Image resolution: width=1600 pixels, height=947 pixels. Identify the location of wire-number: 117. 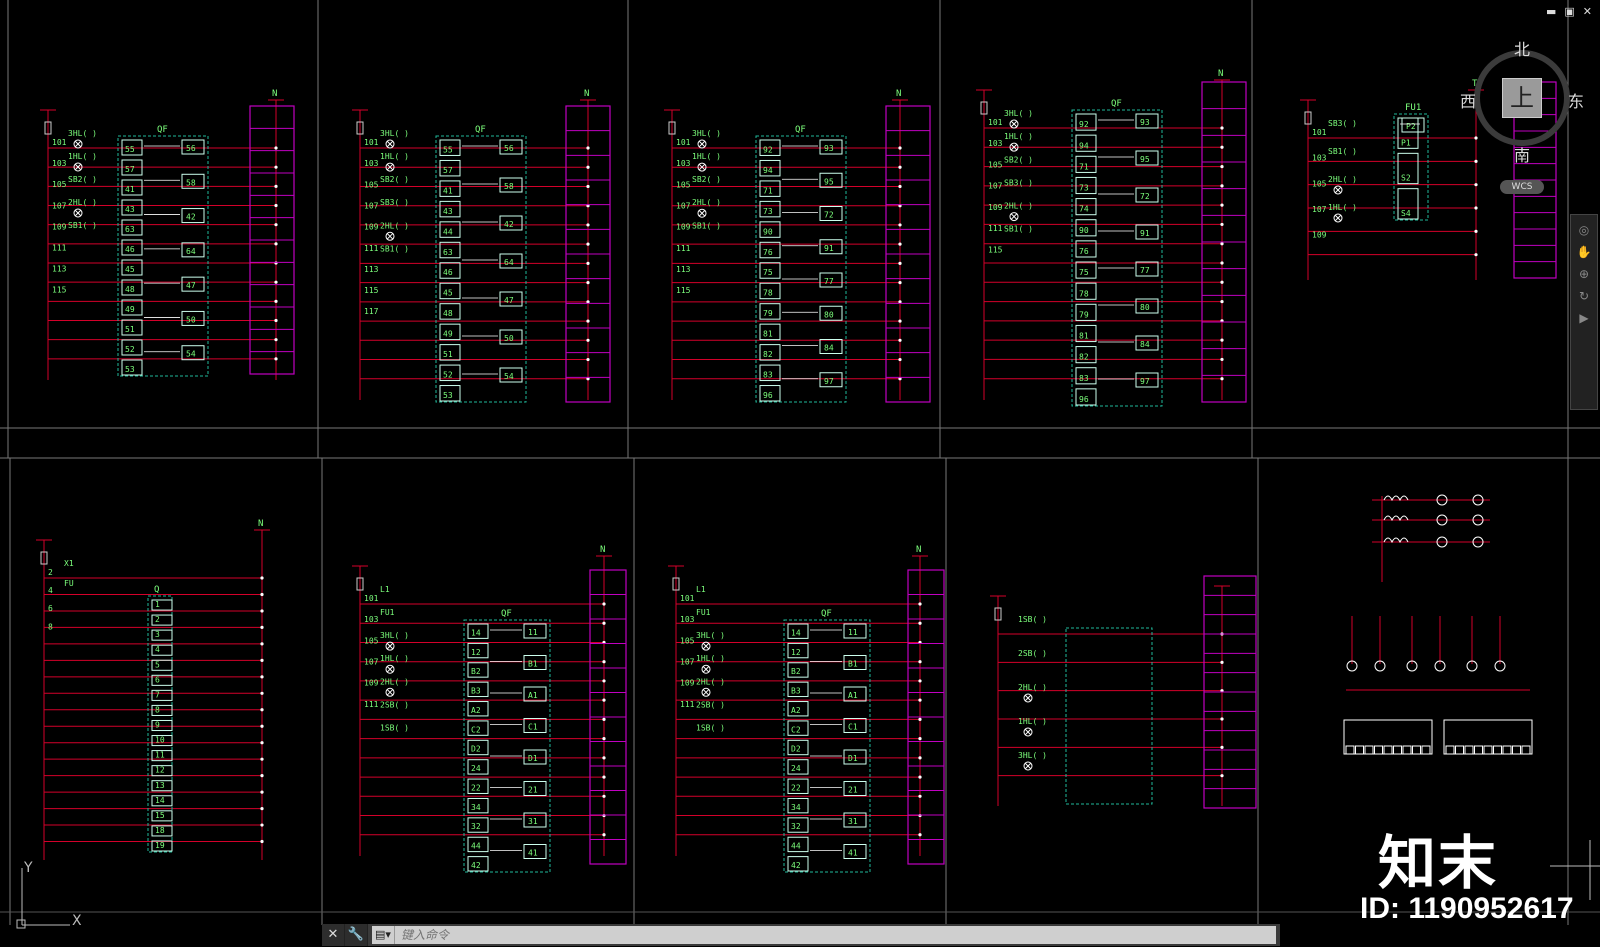
(371, 311).